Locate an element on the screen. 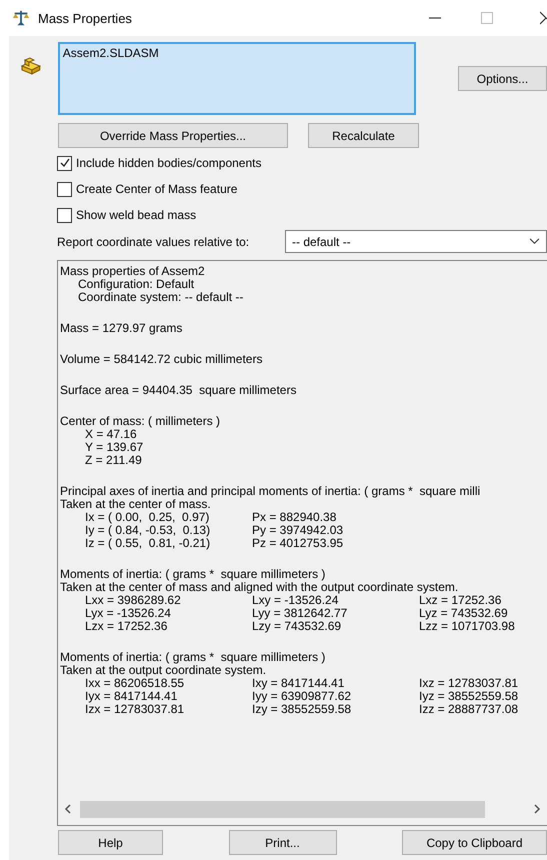  checkbox-label: Show weld bead mass is located at coordinates (136, 215).